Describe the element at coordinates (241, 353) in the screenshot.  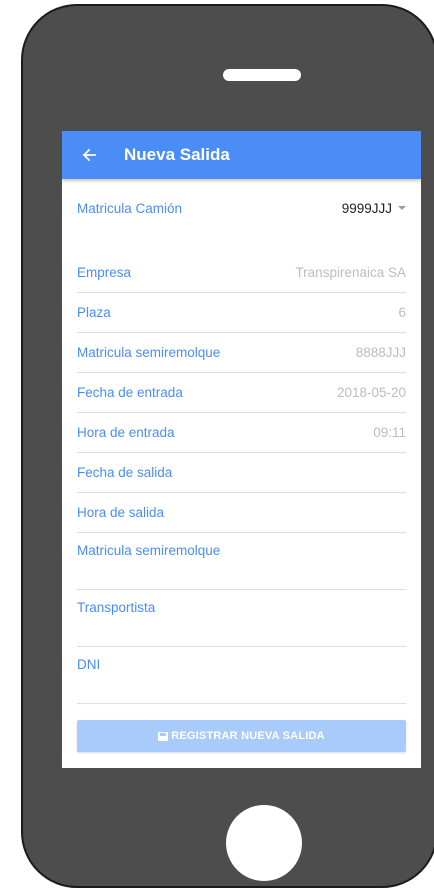
I see `trailer-plate-field: Matricula semiremolque 8888JJJ` at that location.